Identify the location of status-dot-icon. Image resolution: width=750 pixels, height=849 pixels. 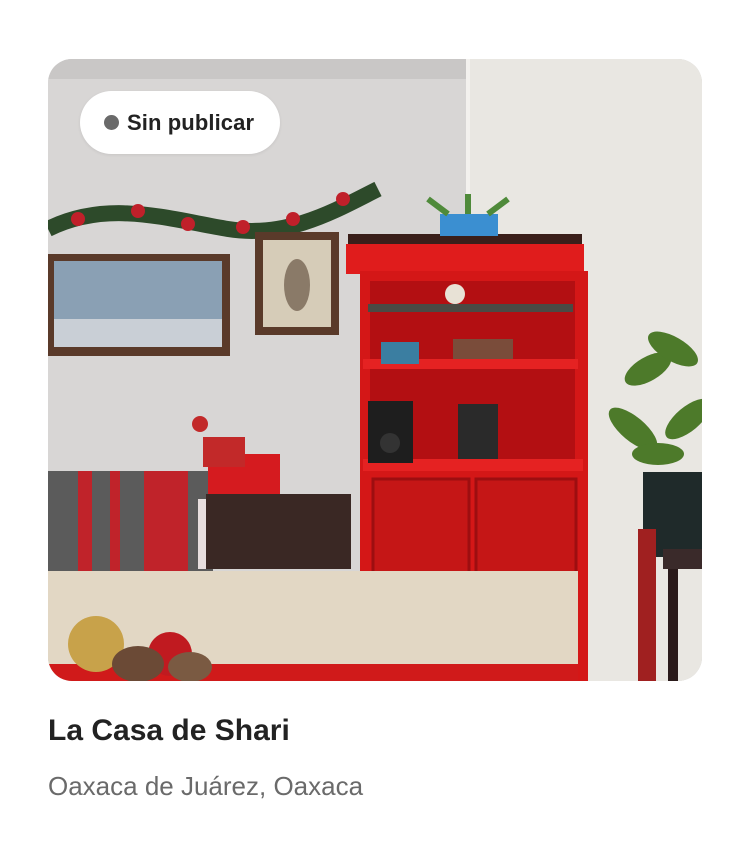
(111, 122).